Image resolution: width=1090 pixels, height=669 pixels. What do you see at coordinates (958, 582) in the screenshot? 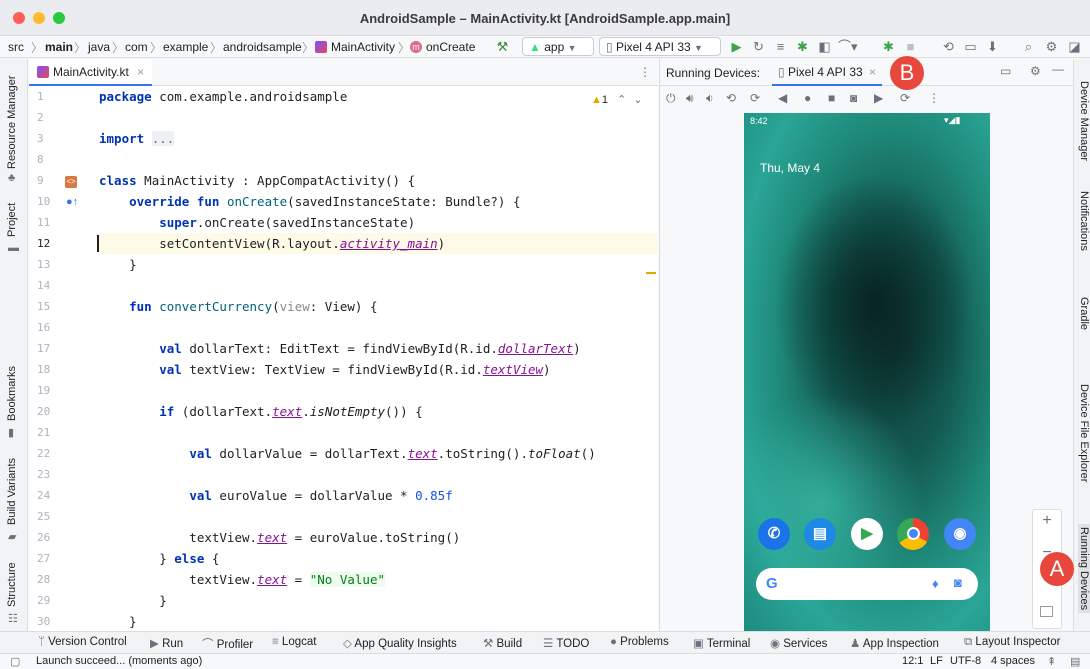
I see `lens-icon: ◙` at bounding box center [958, 582].